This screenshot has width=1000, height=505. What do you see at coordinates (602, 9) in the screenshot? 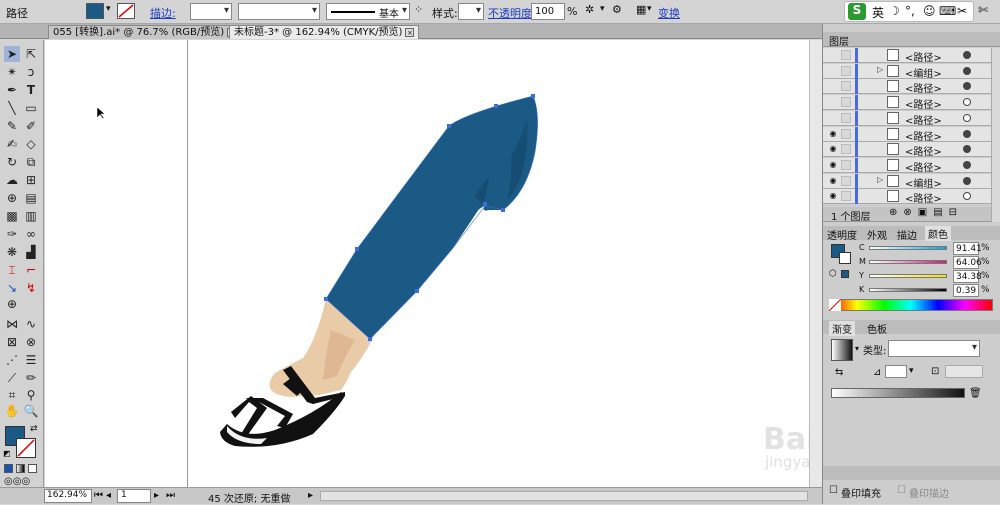
I see `recolor-dropdown-icon: ▾` at bounding box center [602, 9].